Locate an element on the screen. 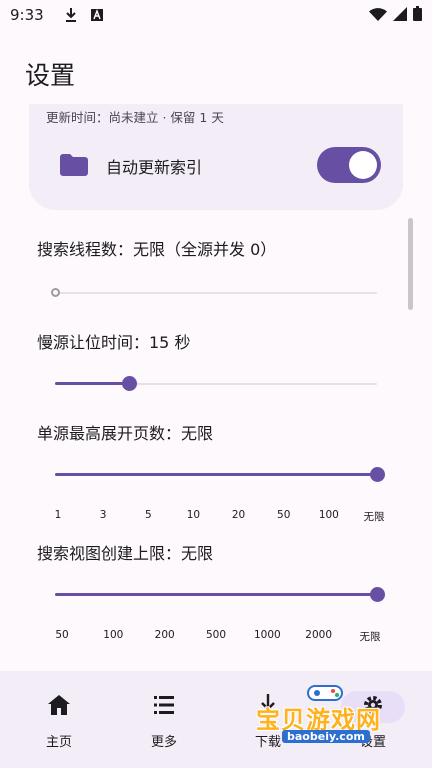 The height and width of the screenshot is (768, 432). view-limit-ticks: 50 100 200 500 1000 2000 无限 is located at coordinates (217, 636).